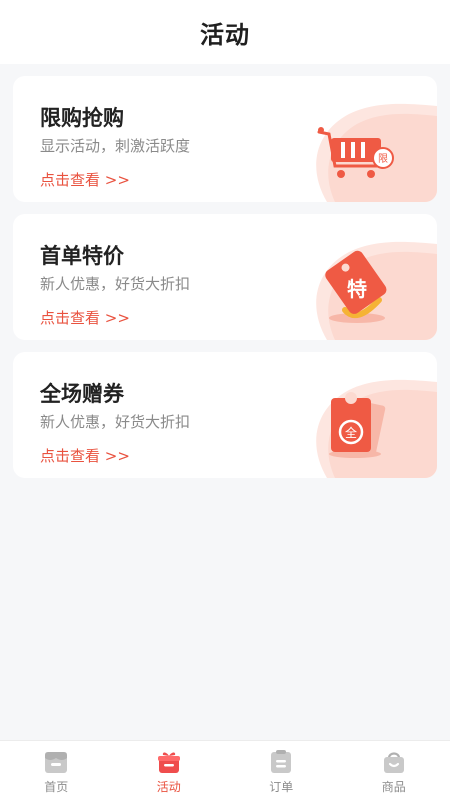 The image size is (450, 800). I want to click on card-title: 全场赠券, so click(82, 394).